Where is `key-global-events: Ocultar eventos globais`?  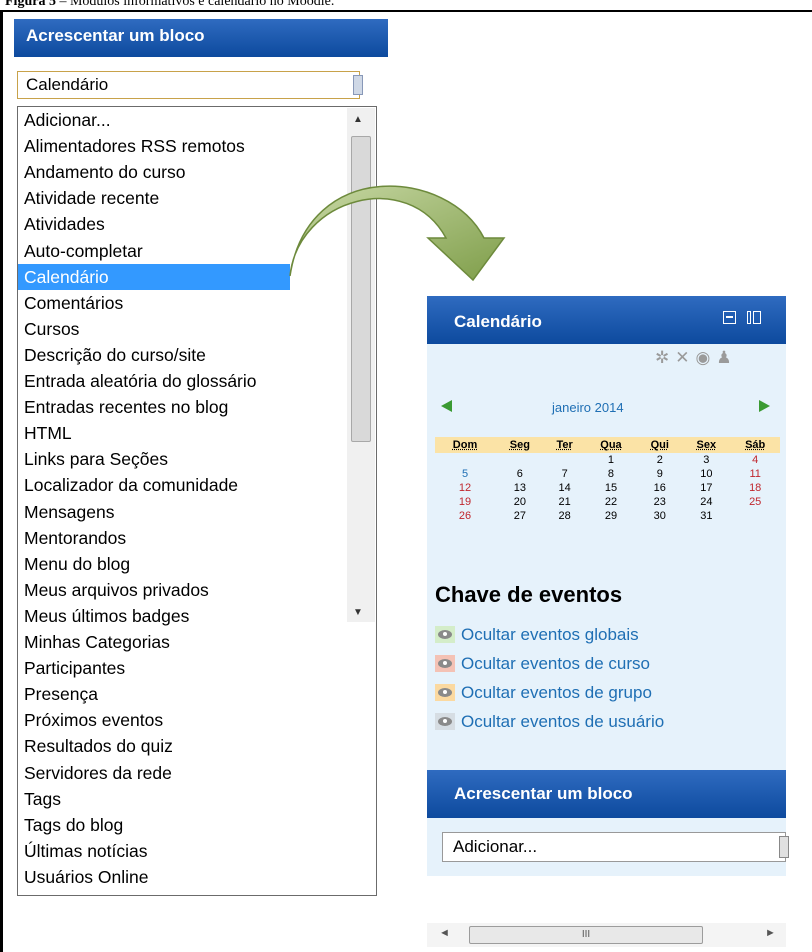
key-global-events: Ocultar eventos globais is located at coordinates (537, 635).